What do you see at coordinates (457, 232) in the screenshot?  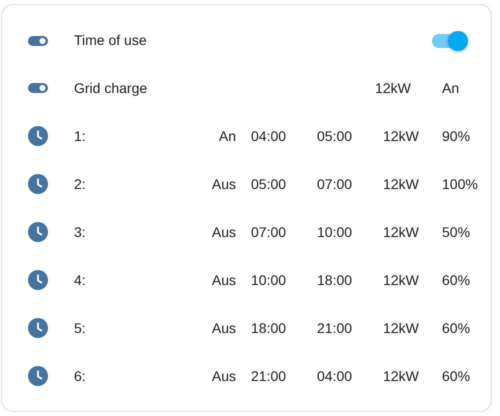 I see `soc-value: 50%` at bounding box center [457, 232].